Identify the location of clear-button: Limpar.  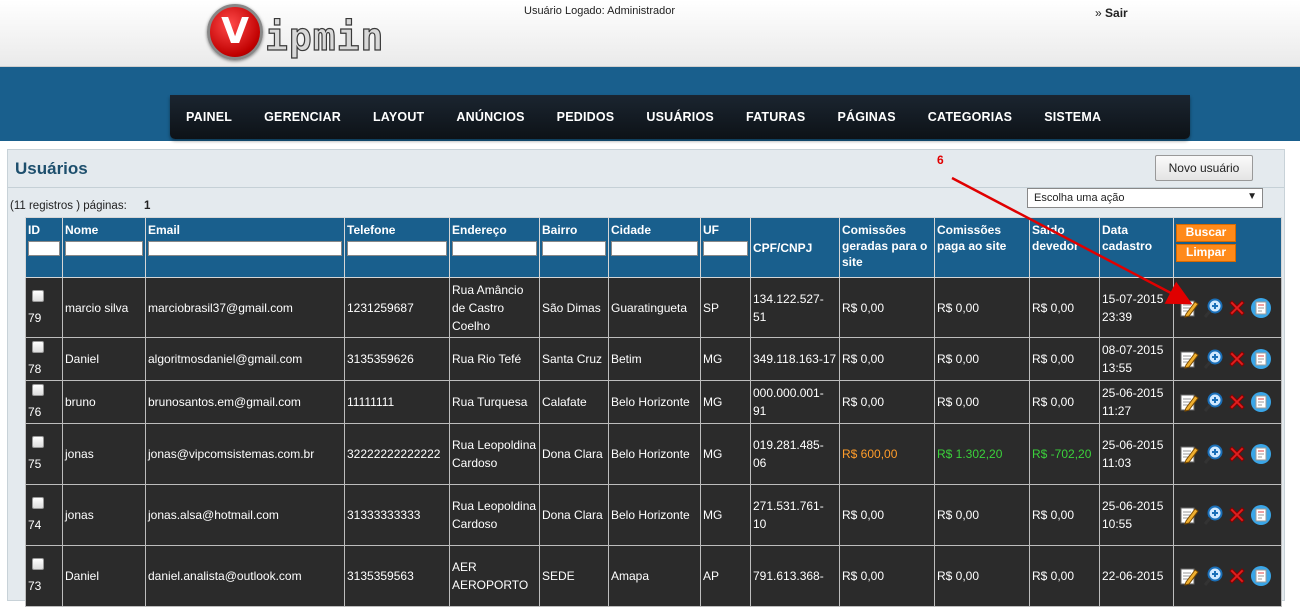
(1206, 253).